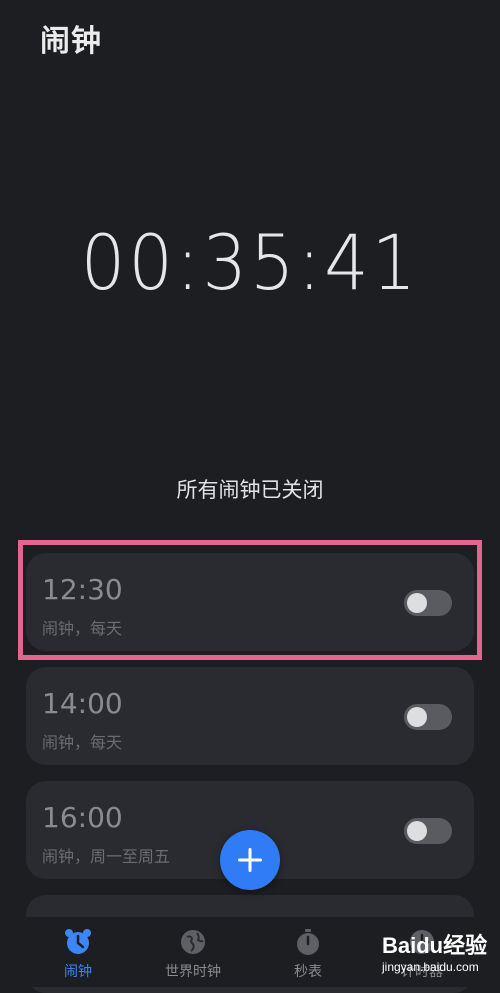 The height and width of the screenshot is (993, 500). Describe the element at coordinates (71, 41) in the screenshot. I see `page-title: 闹钟` at that location.